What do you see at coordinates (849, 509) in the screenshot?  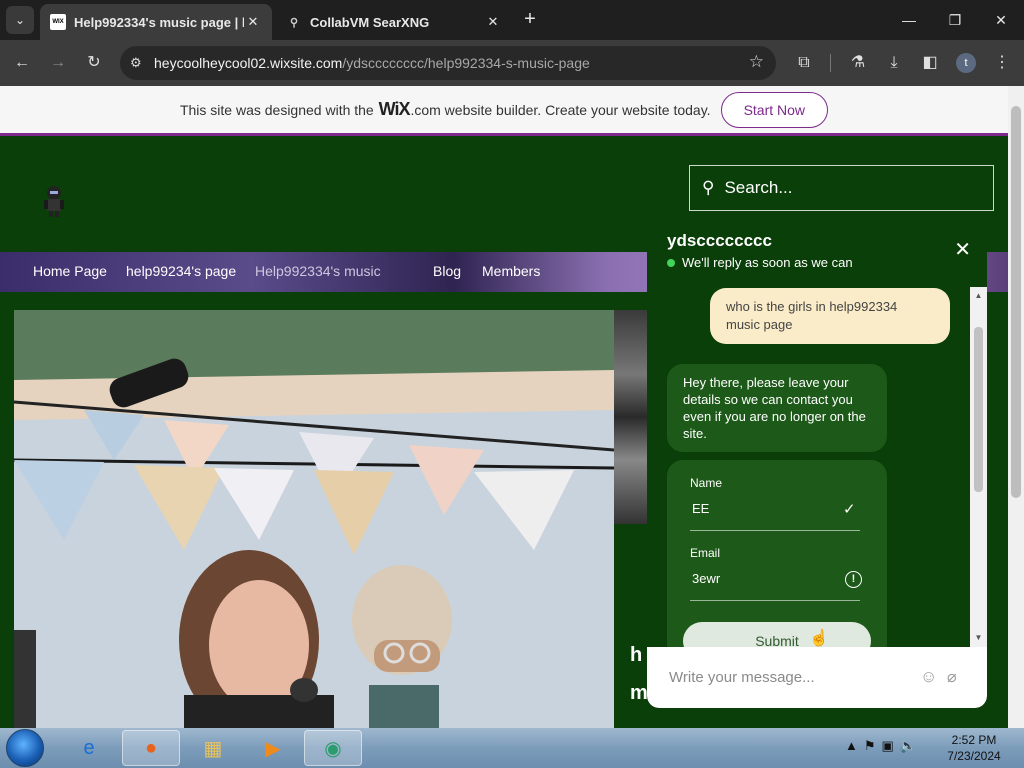 I see `checkmark-icon: ✓` at bounding box center [849, 509].